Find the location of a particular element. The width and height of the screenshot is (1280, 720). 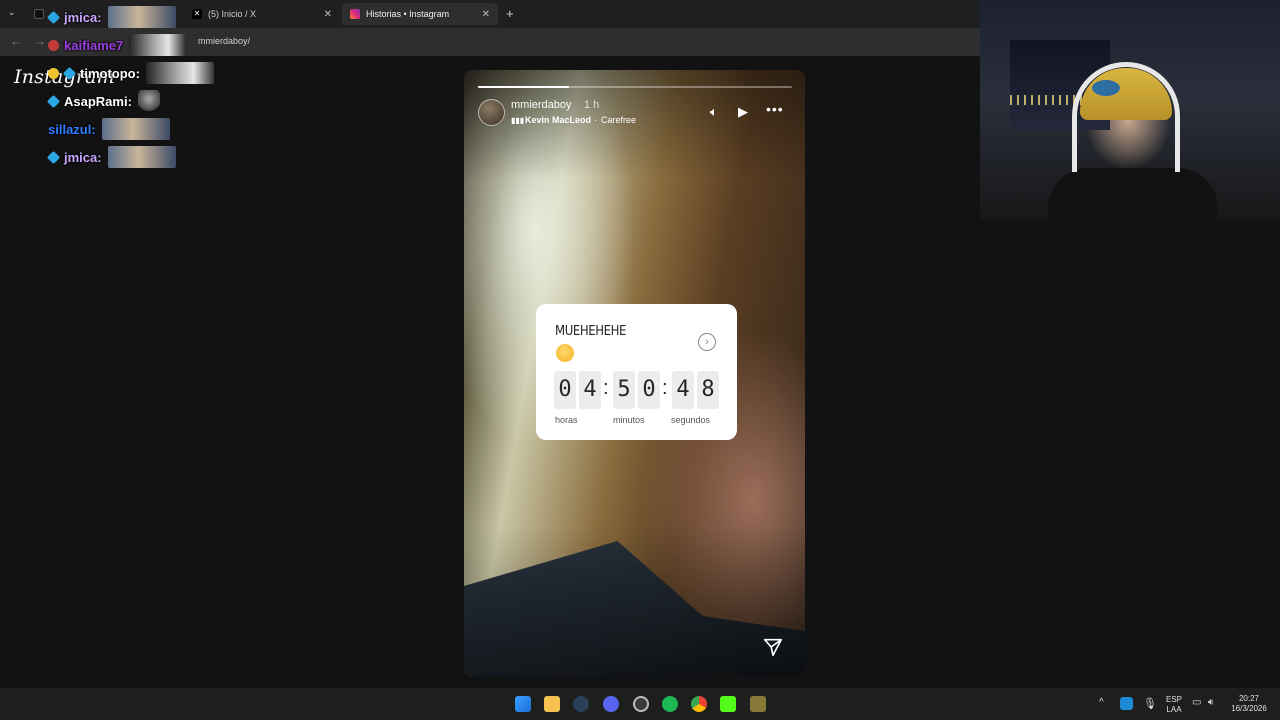

chat-username: sillazul: is located at coordinates (72, 129).